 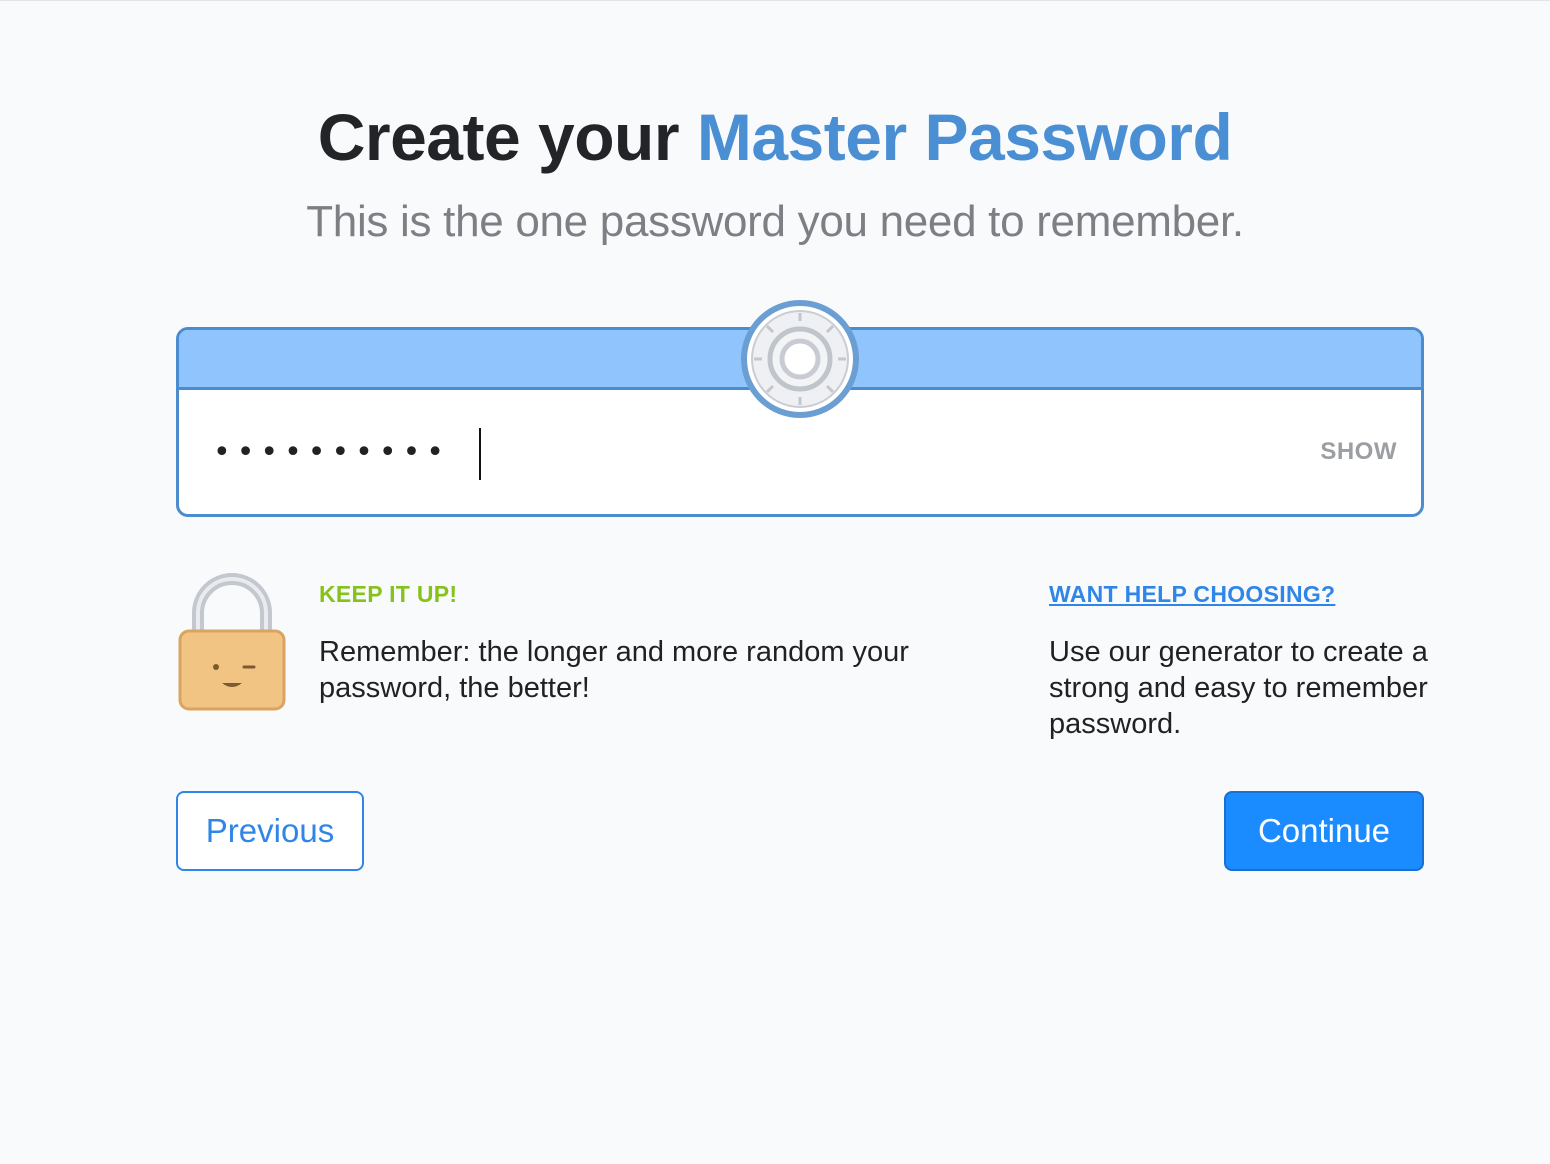 I want to click on previous-button: Previous, so click(x=270, y=831).